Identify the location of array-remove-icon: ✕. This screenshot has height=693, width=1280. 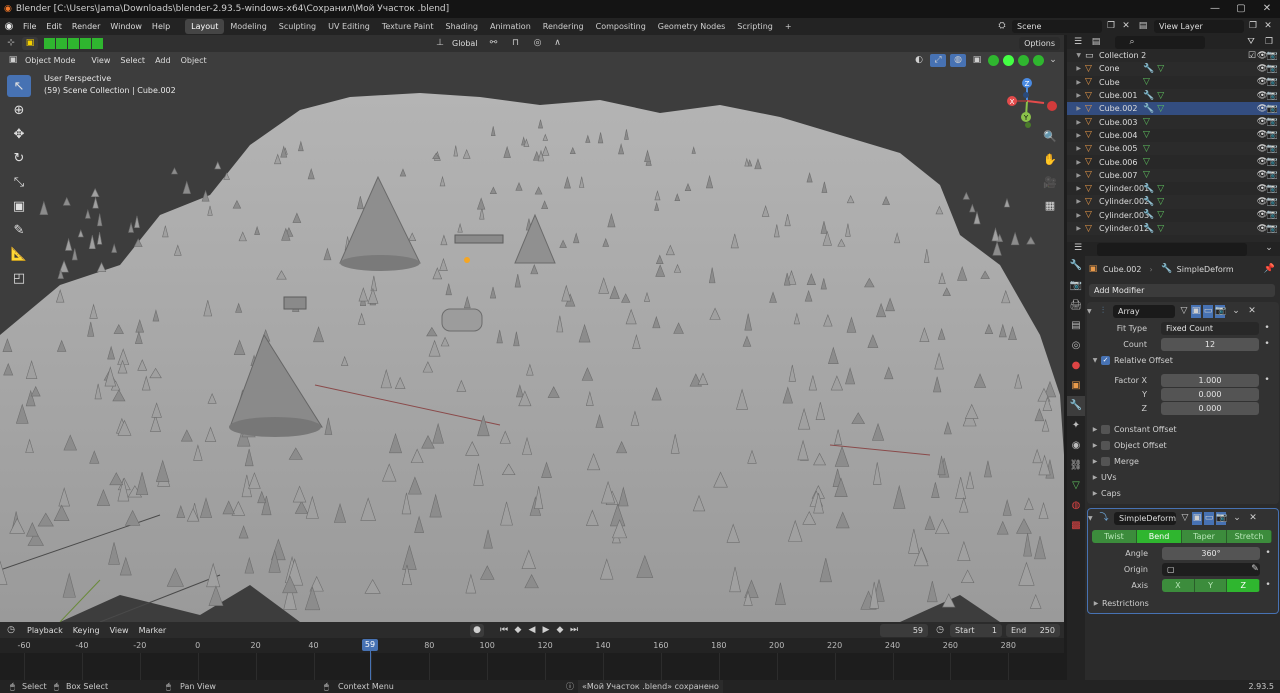
(1252, 311).